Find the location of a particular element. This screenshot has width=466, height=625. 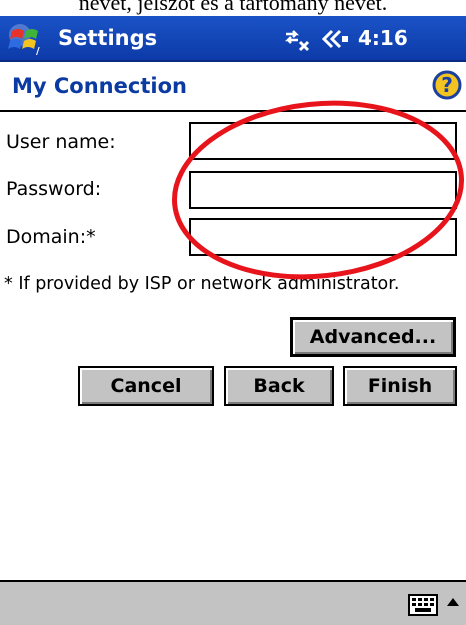

clock: 4:16 is located at coordinates (383, 38).